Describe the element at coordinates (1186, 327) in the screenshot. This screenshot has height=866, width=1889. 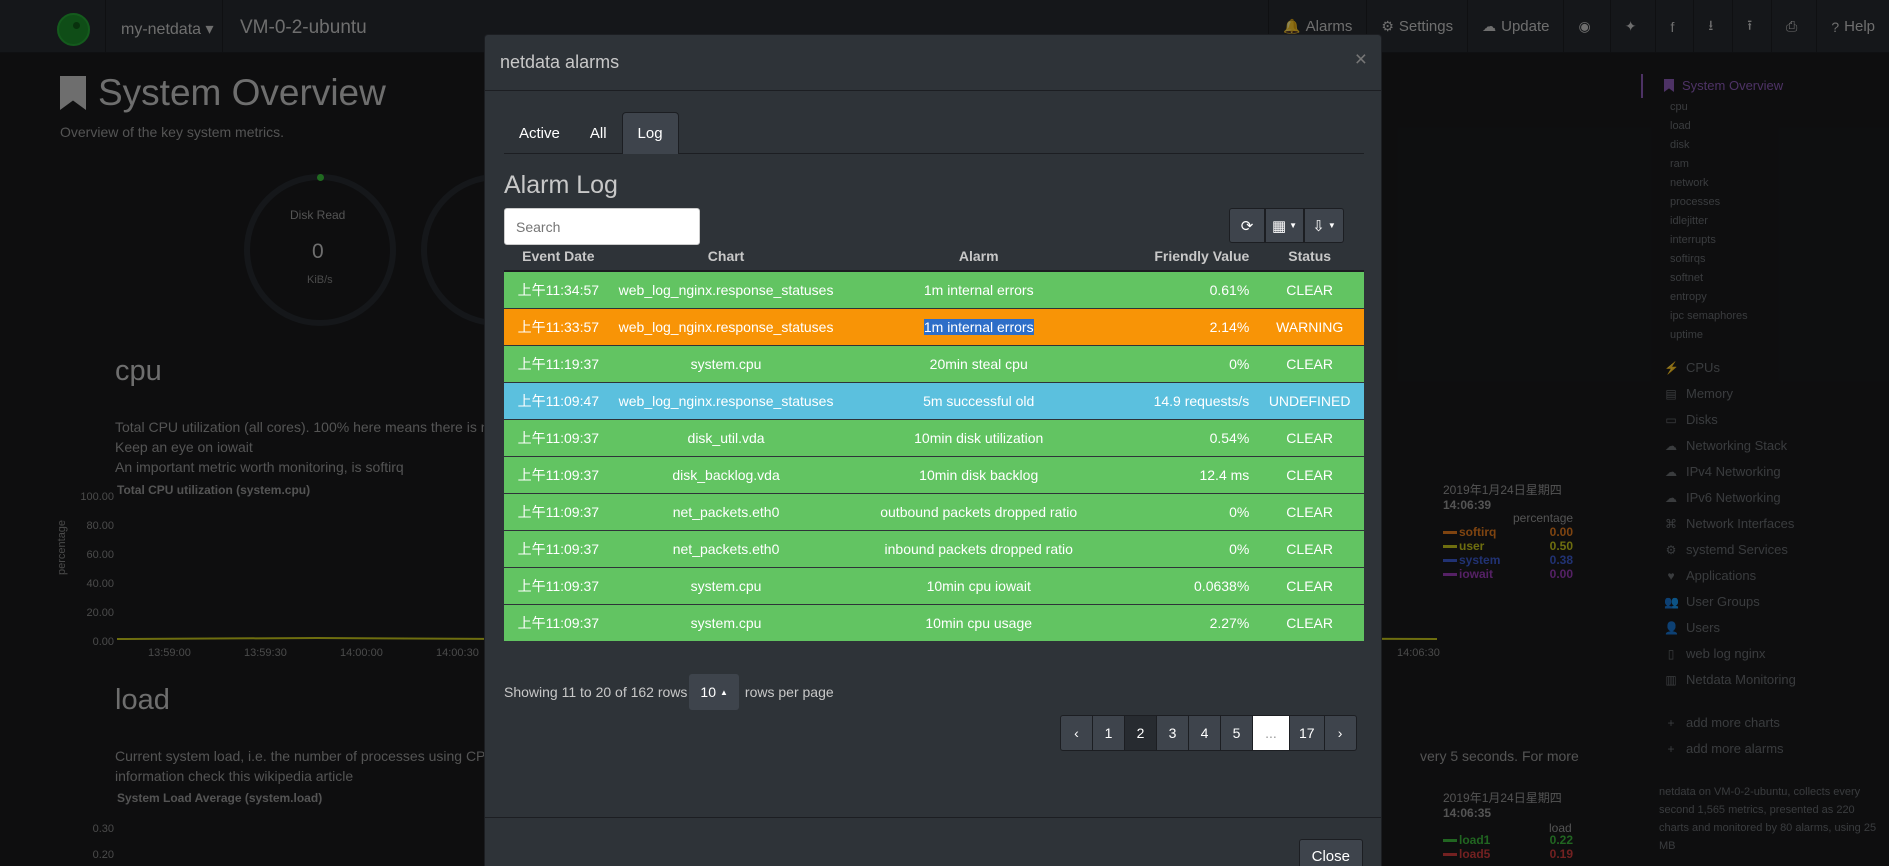
I see `friendly-value-cell: 2.14%` at that location.